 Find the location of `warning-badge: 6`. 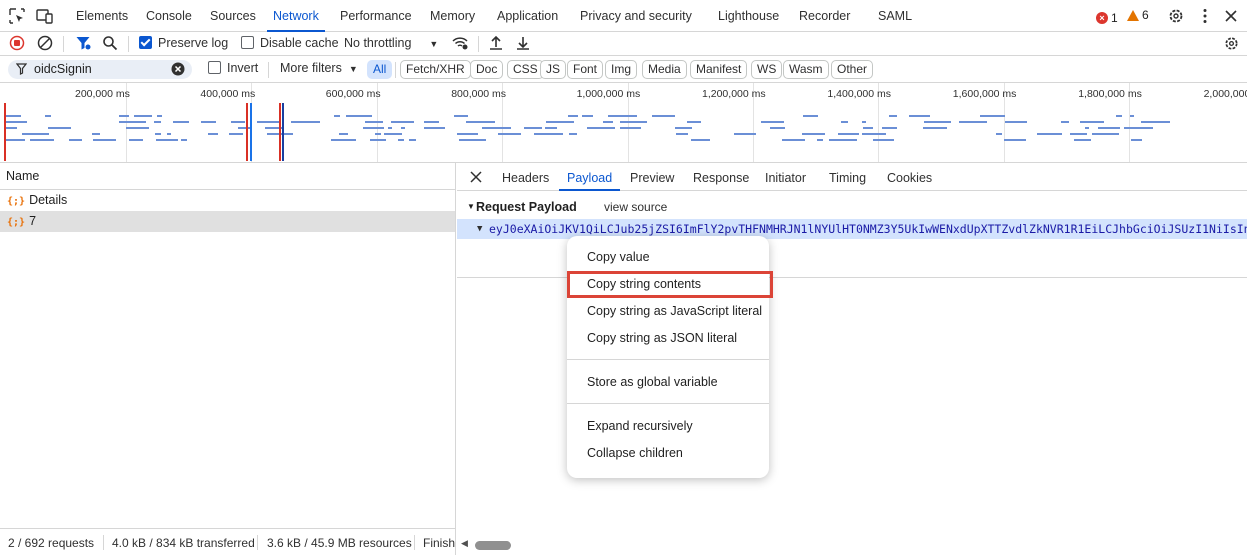

warning-badge: 6 is located at coordinates (1138, 15).